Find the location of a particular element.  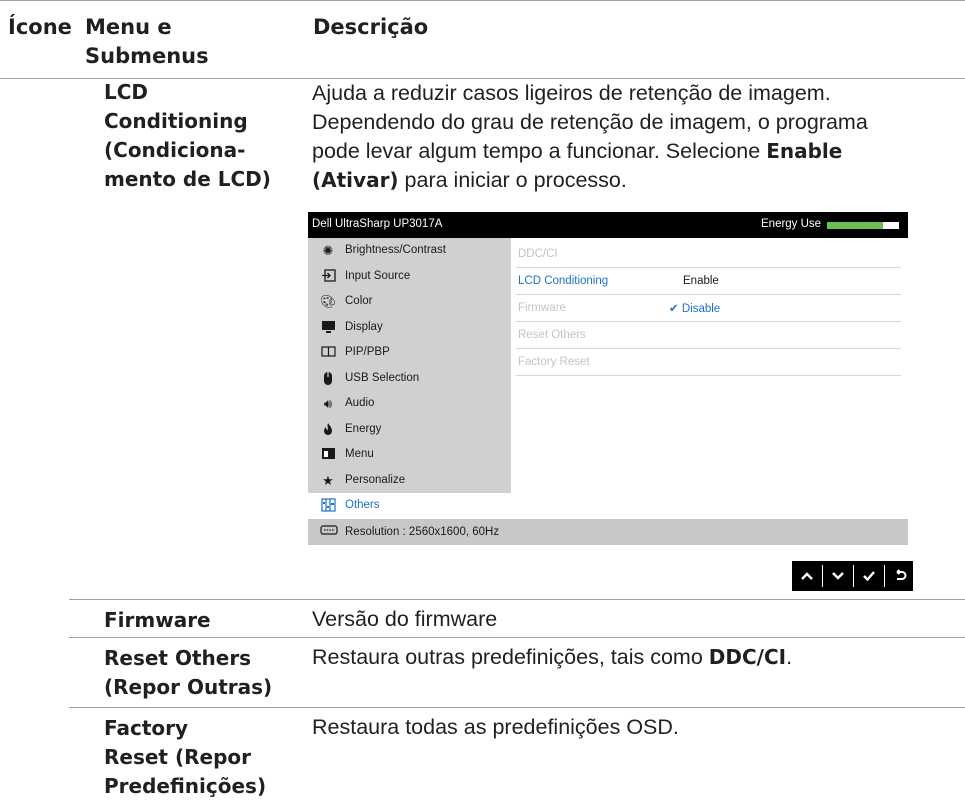

reset-others-name-2: (Repor Outras) is located at coordinates (188, 687).